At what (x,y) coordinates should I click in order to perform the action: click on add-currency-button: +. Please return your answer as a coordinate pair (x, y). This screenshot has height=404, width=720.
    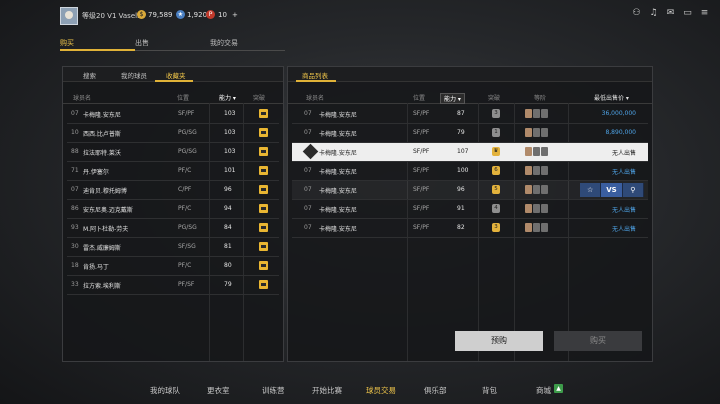
    Looking at the image, I should click on (235, 15).